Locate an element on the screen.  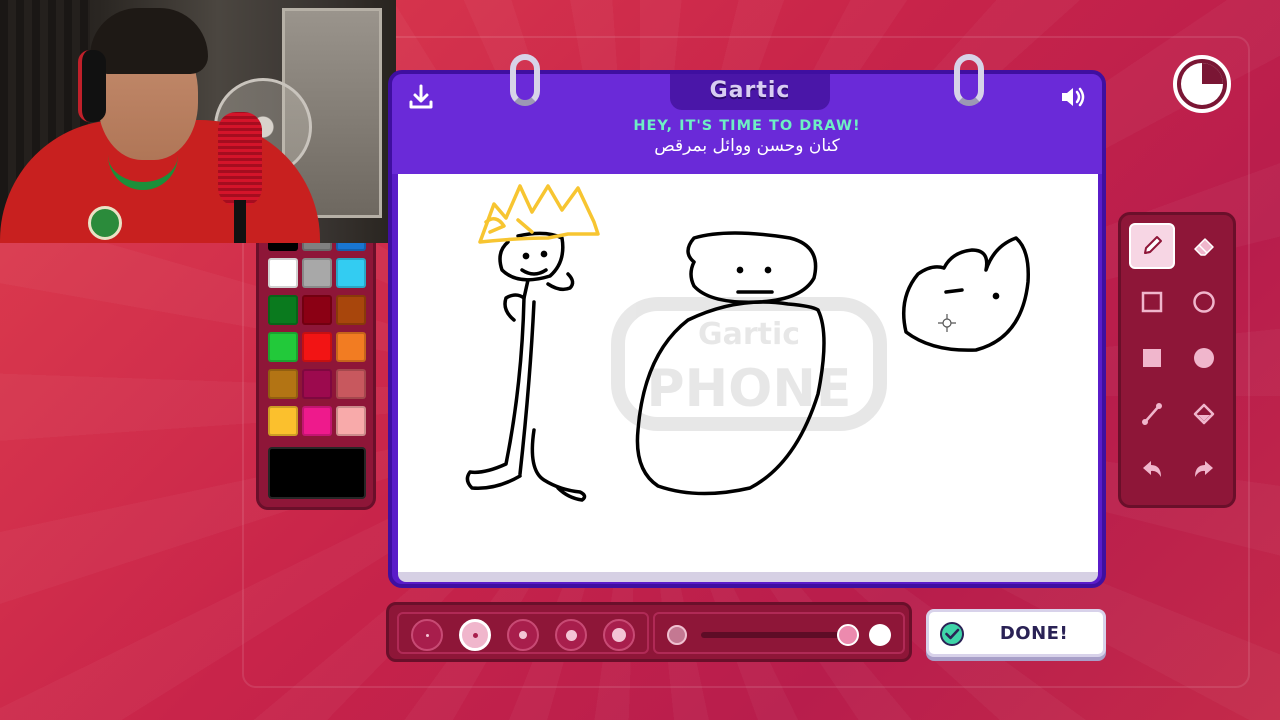
pencil-tool-button is located at coordinates (1152, 246).